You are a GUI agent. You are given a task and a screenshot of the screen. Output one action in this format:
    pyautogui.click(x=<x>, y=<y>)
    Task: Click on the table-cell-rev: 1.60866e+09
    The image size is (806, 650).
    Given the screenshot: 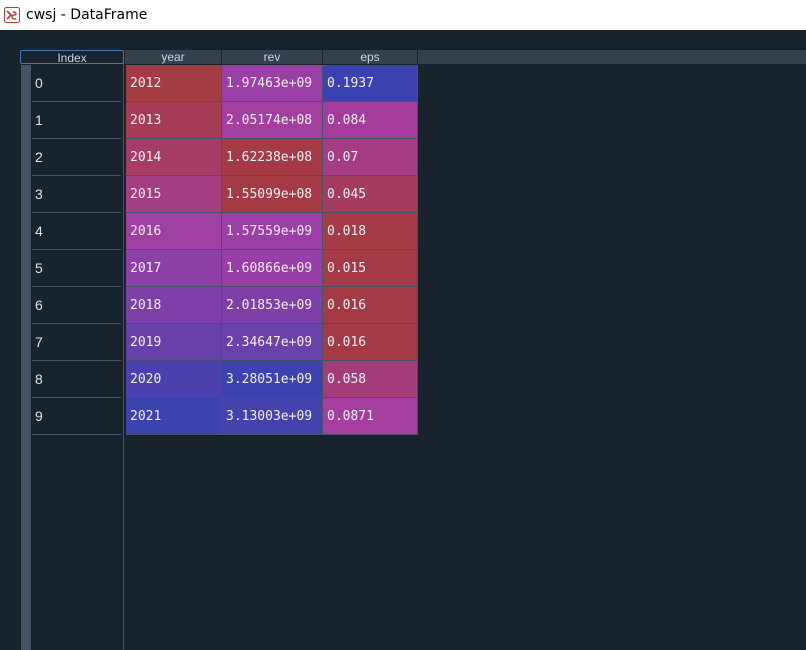 What is the action you would take?
    pyautogui.click(x=272, y=268)
    